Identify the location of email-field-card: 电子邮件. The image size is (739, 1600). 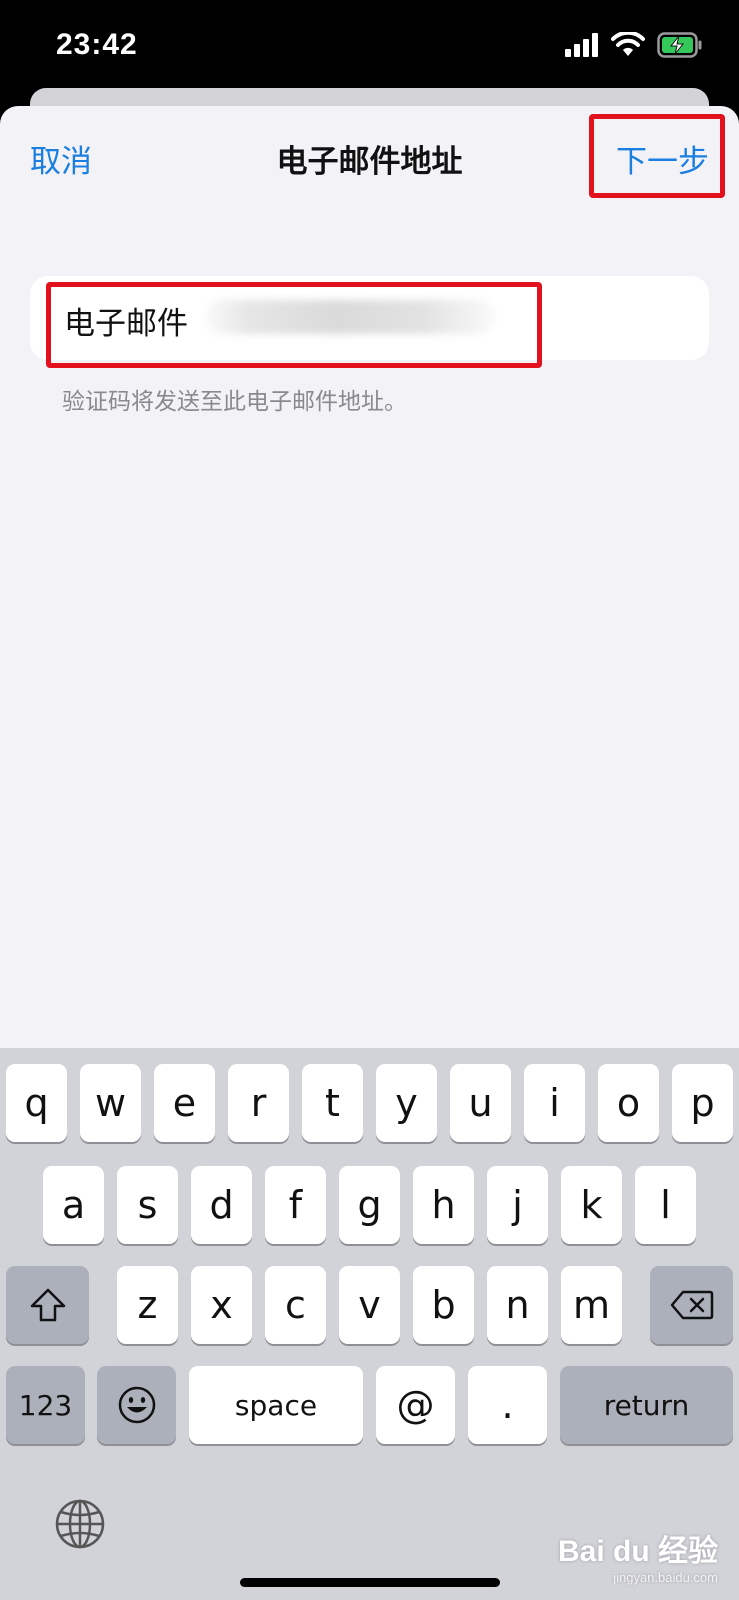
(369, 318).